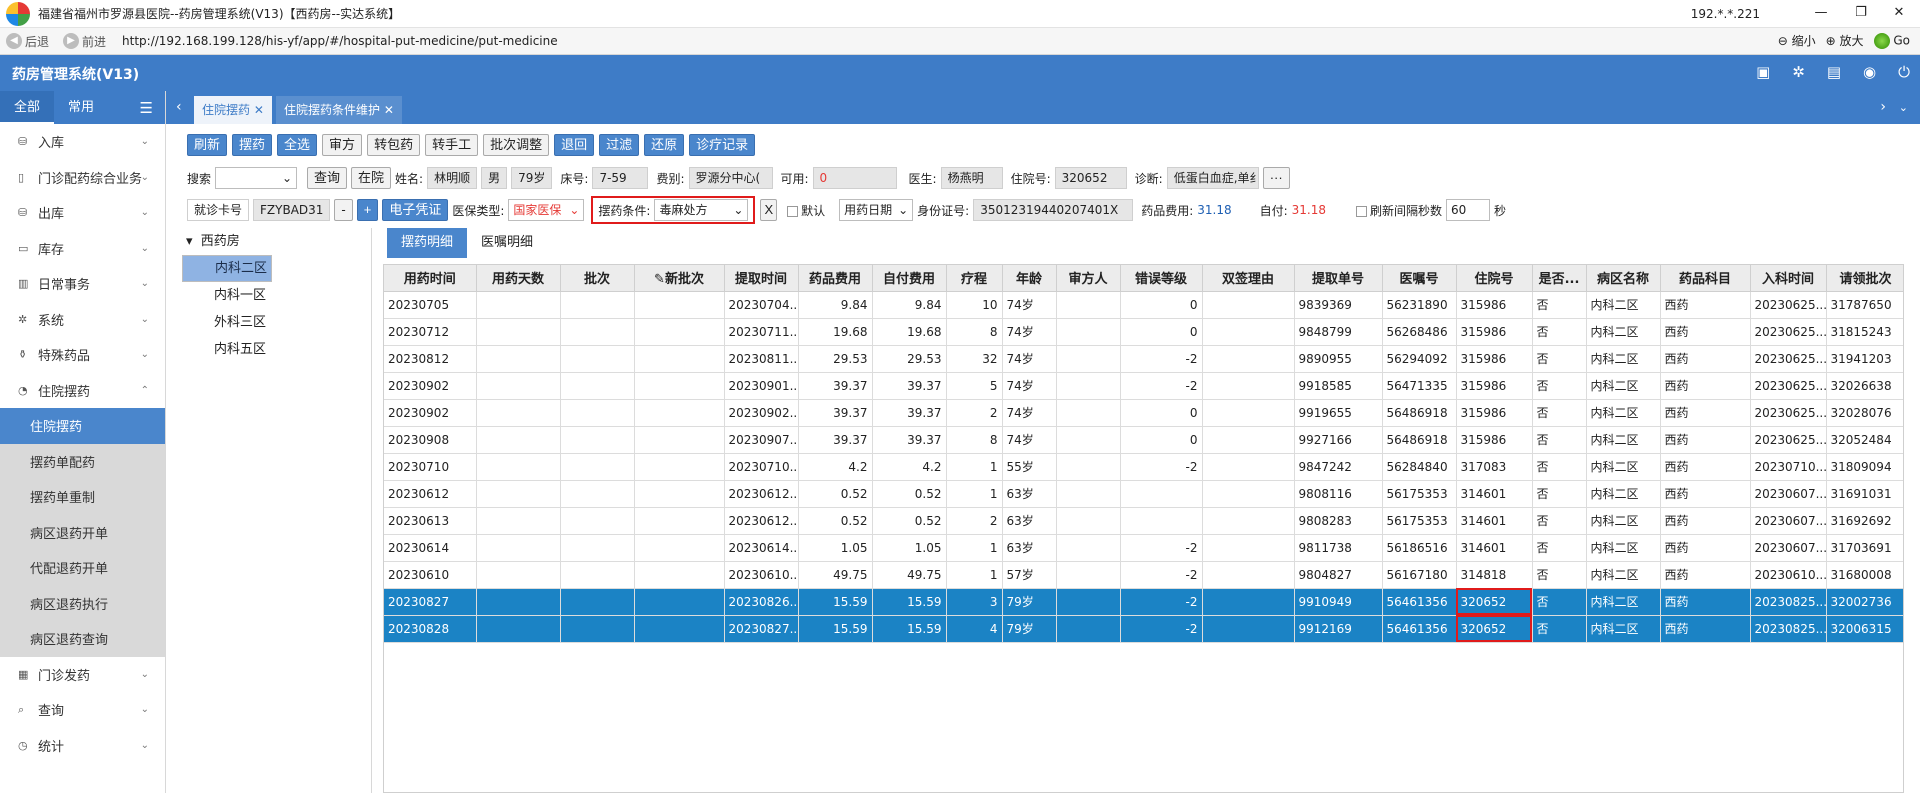  I want to click on dispense-button: 摆药, so click(252, 145).